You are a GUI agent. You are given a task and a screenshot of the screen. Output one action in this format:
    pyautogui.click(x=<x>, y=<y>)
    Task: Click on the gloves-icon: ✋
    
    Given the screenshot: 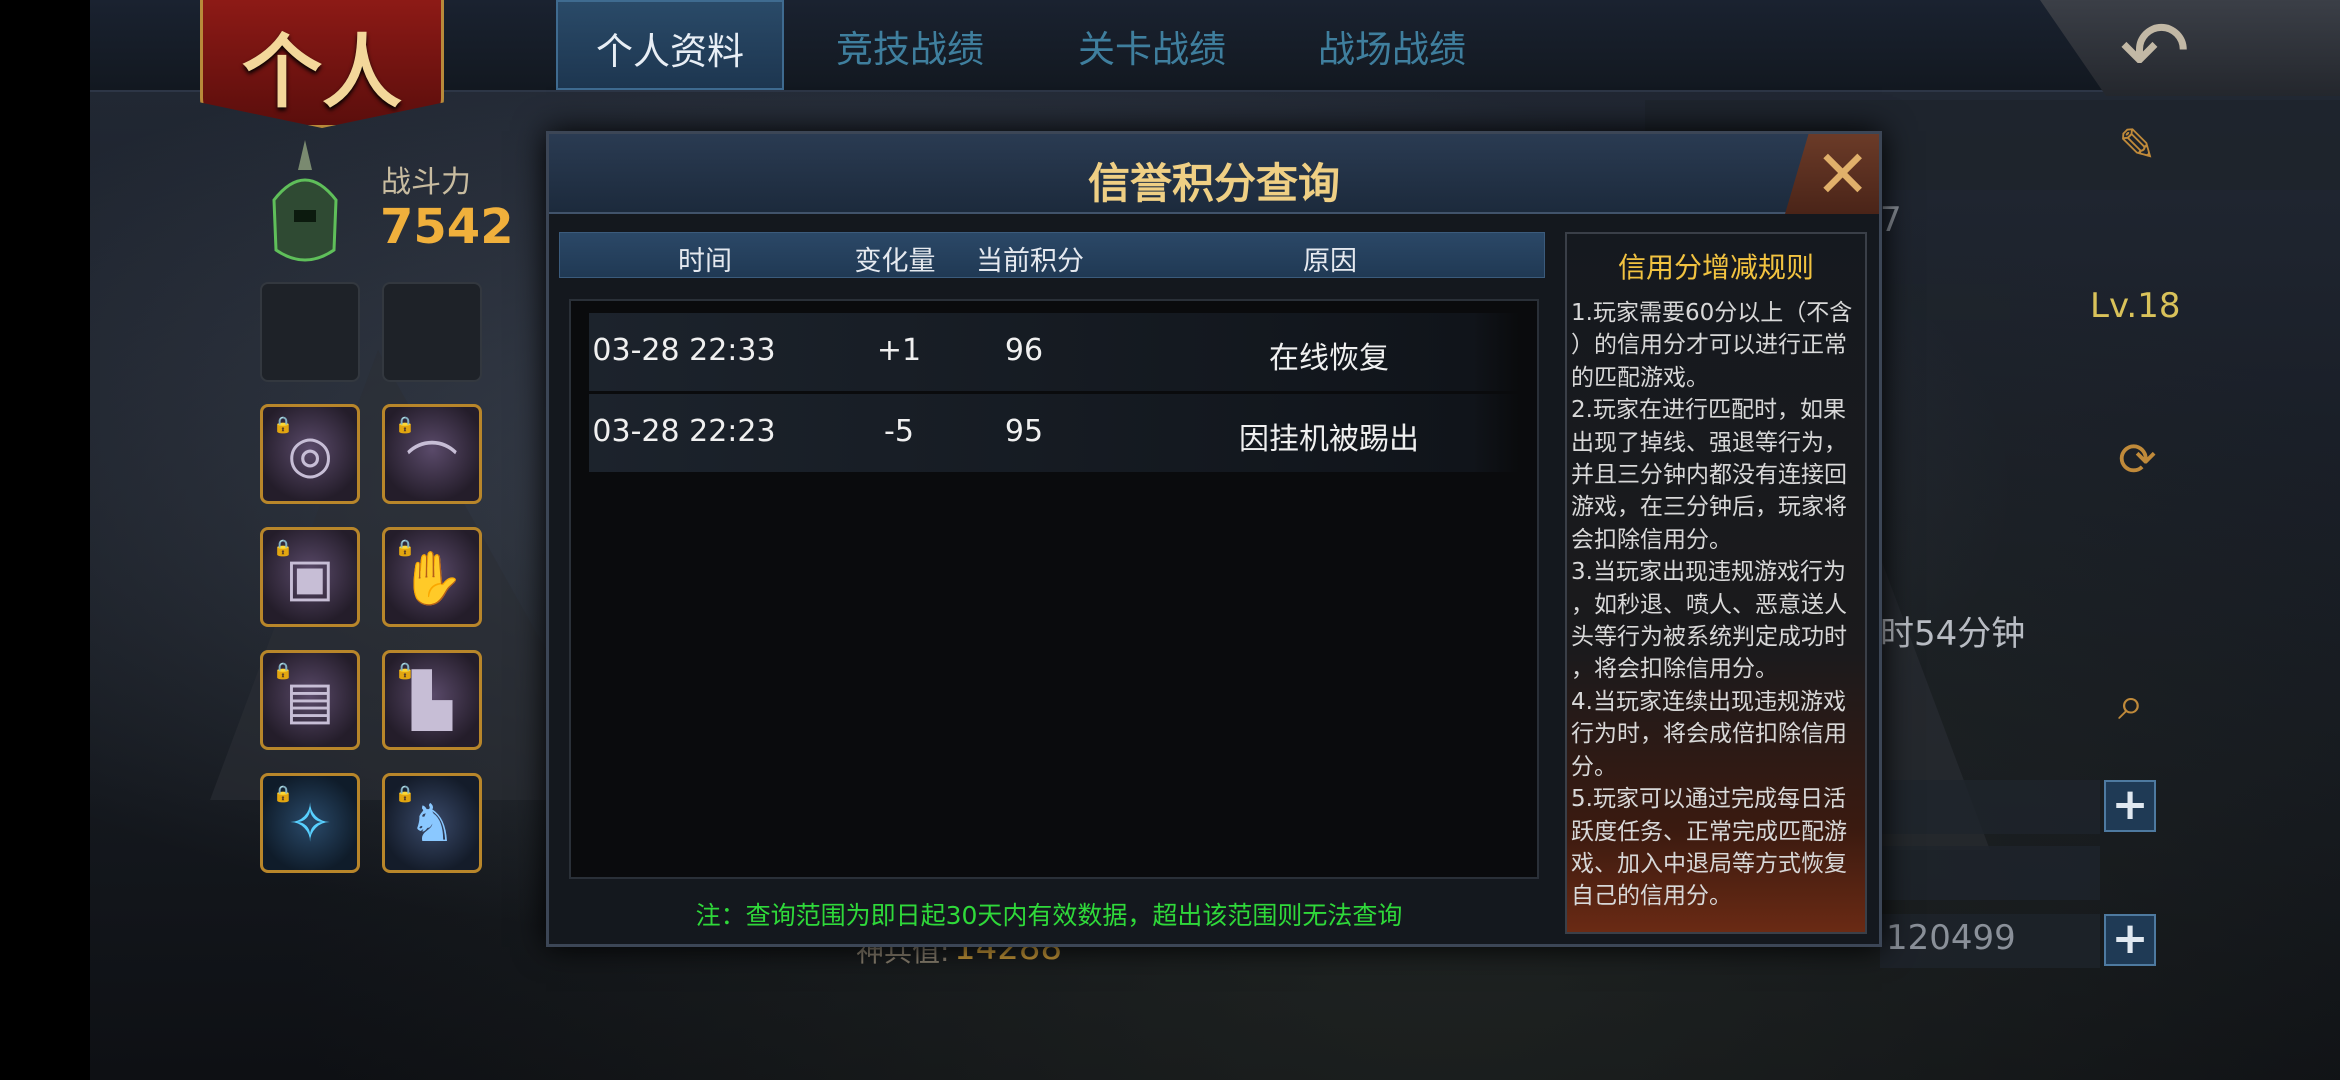 What is the action you would take?
    pyautogui.click(x=432, y=579)
    